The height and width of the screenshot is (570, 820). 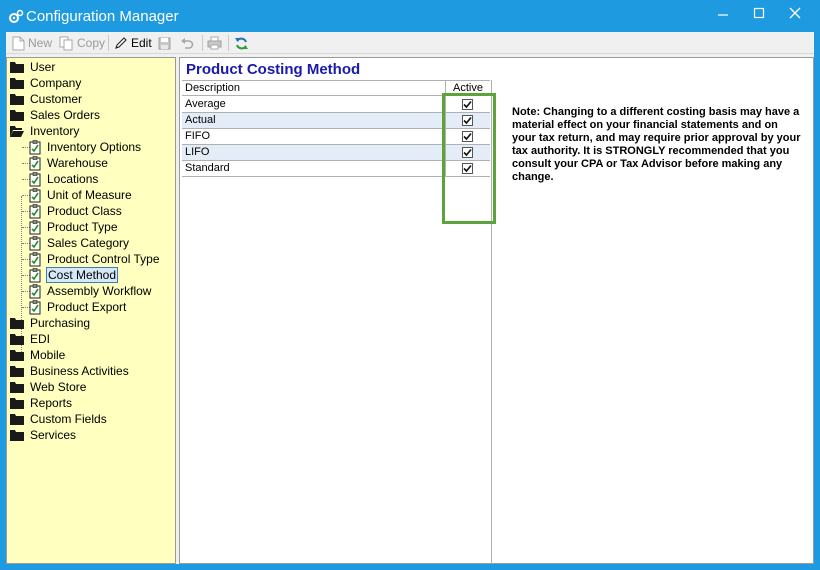 What do you see at coordinates (53, 435) in the screenshot?
I see `tree-item-label: Services` at bounding box center [53, 435].